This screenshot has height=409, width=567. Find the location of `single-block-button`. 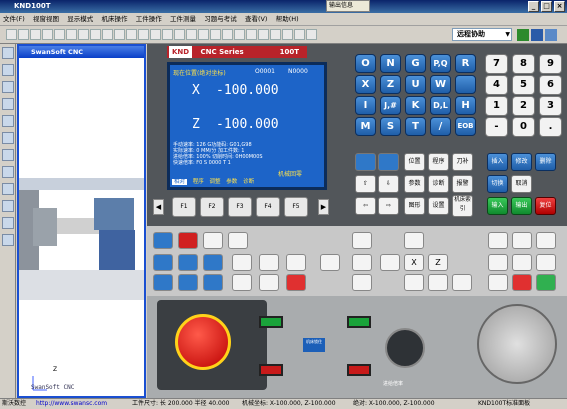

single-block-button is located at coordinates (163, 262).